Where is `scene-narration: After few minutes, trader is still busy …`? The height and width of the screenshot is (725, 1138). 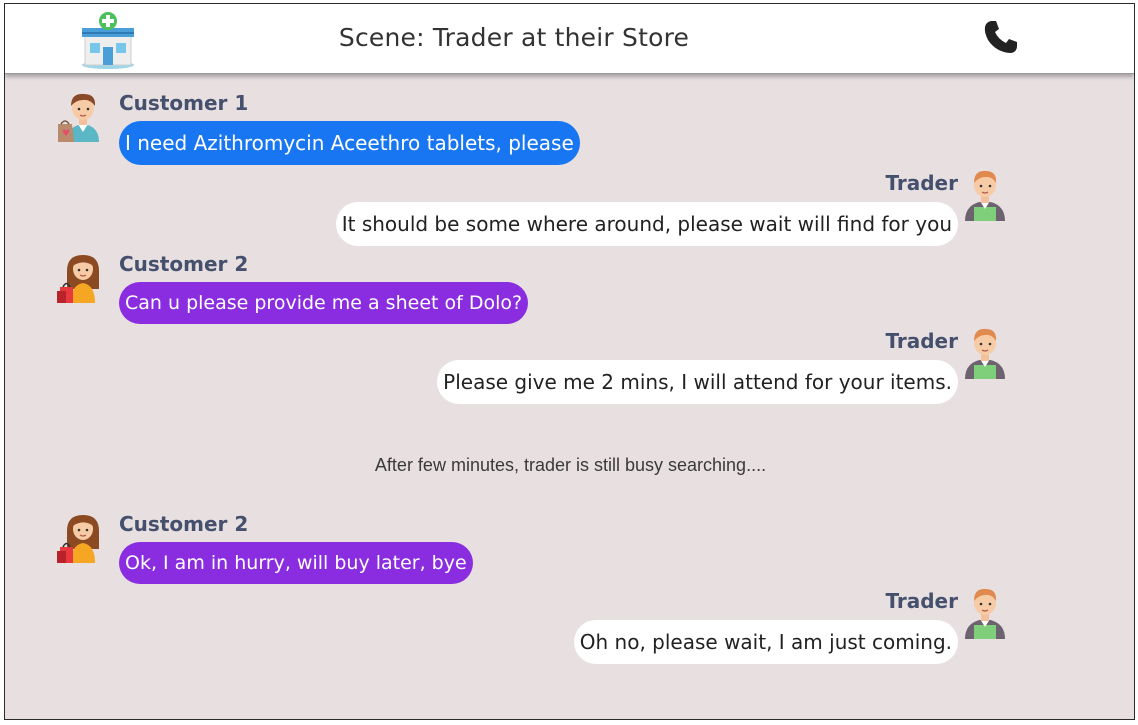
scene-narration: After few minutes, trader is still busy … is located at coordinates (570, 465).